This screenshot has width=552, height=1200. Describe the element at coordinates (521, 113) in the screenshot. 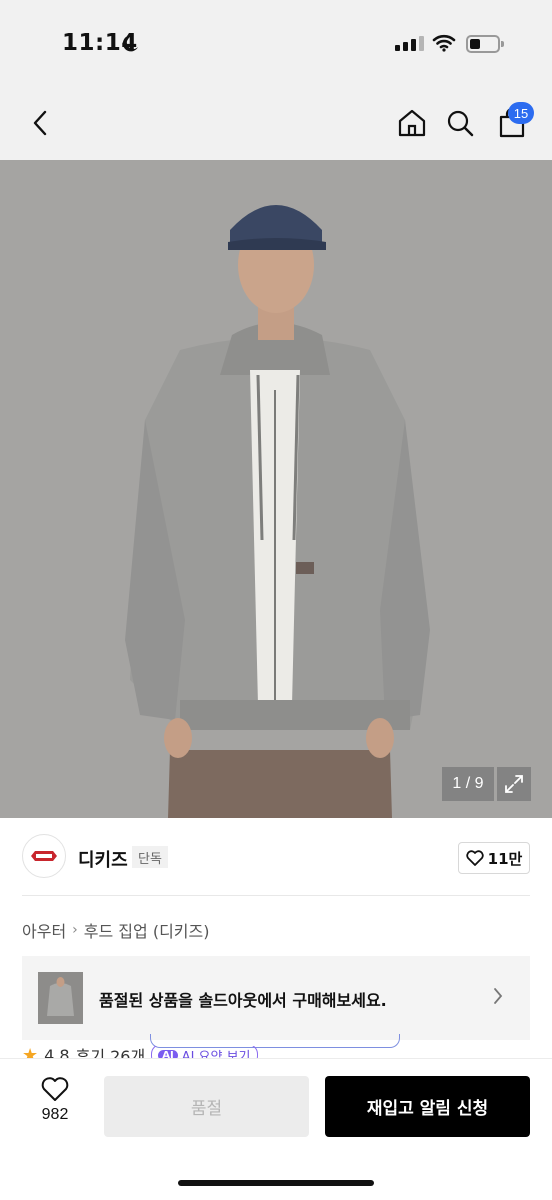

I see `cart-count-badge: 15` at that location.